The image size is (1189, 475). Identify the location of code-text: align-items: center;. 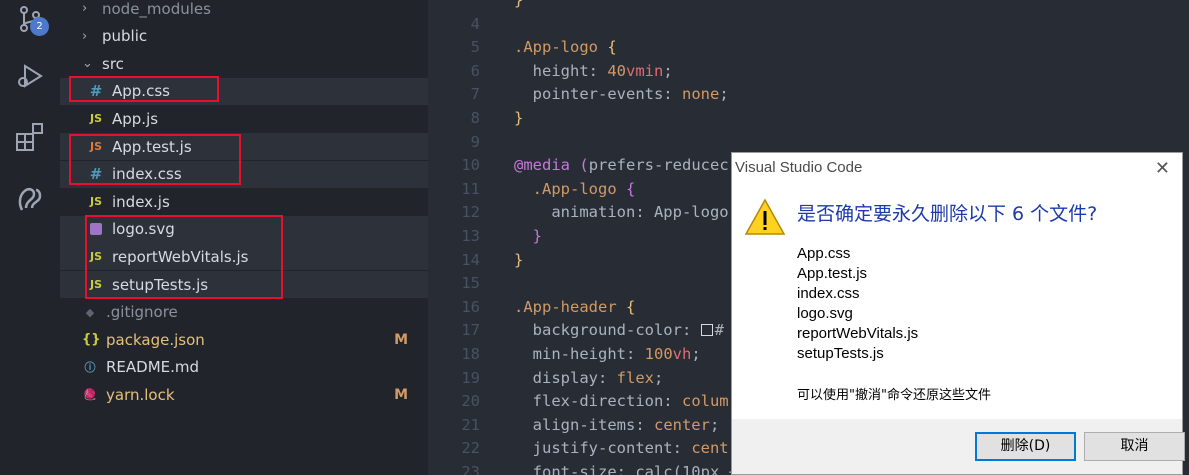
(617, 424).